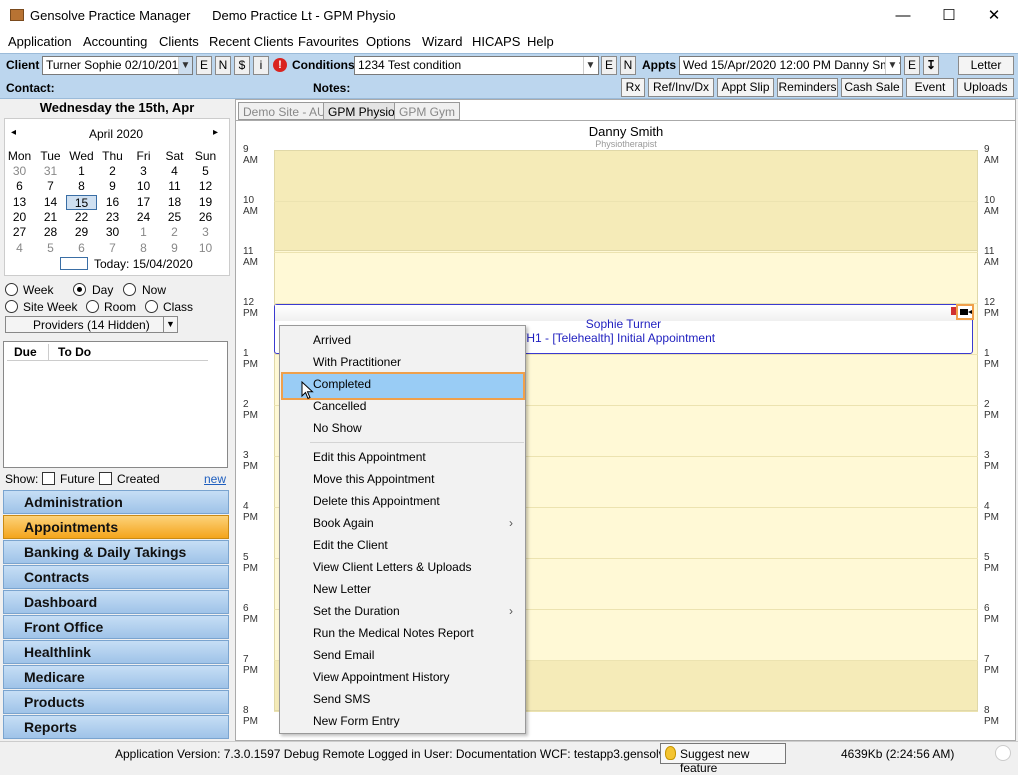 The image size is (1018, 775). What do you see at coordinates (116, 627) in the screenshot?
I see `nav-front-office: Front Office` at bounding box center [116, 627].